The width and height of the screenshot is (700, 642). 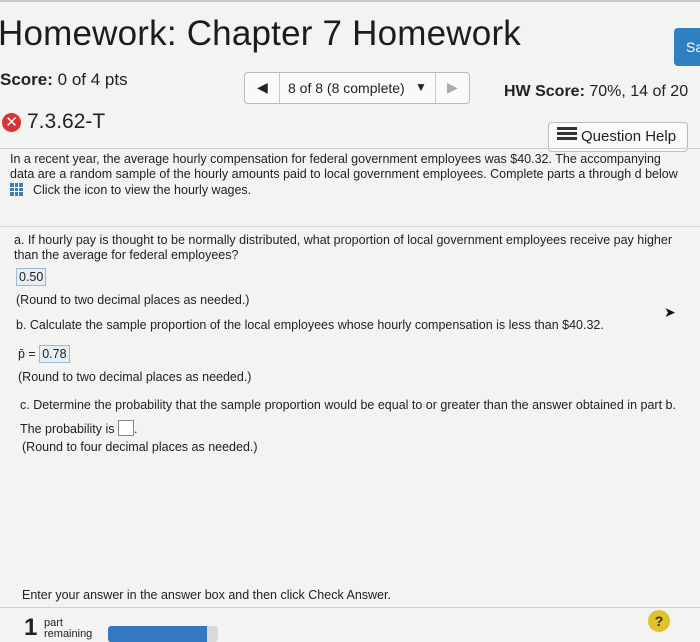 I want to click on part-a-note: (Round to two decimal places as needed.), so click(x=133, y=300).